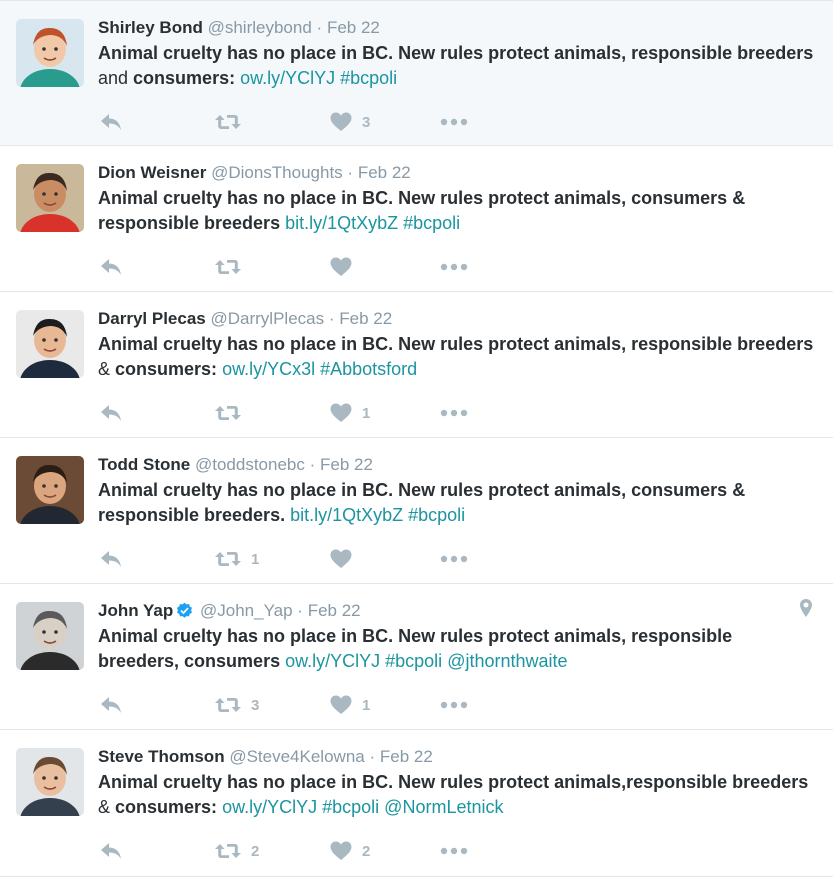 This screenshot has height=884, width=833. Describe the element at coordinates (366, 413) in the screenshot. I see `like-count: 1` at that location.